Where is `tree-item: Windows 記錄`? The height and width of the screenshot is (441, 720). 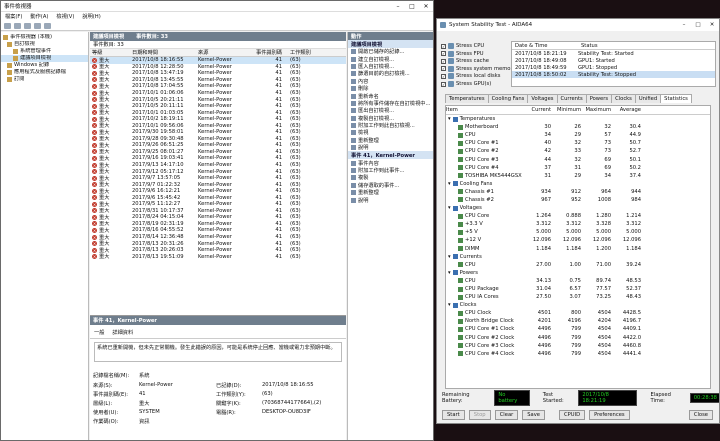
tree-item: Windows 記錄 is located at coordinates (44, 65).